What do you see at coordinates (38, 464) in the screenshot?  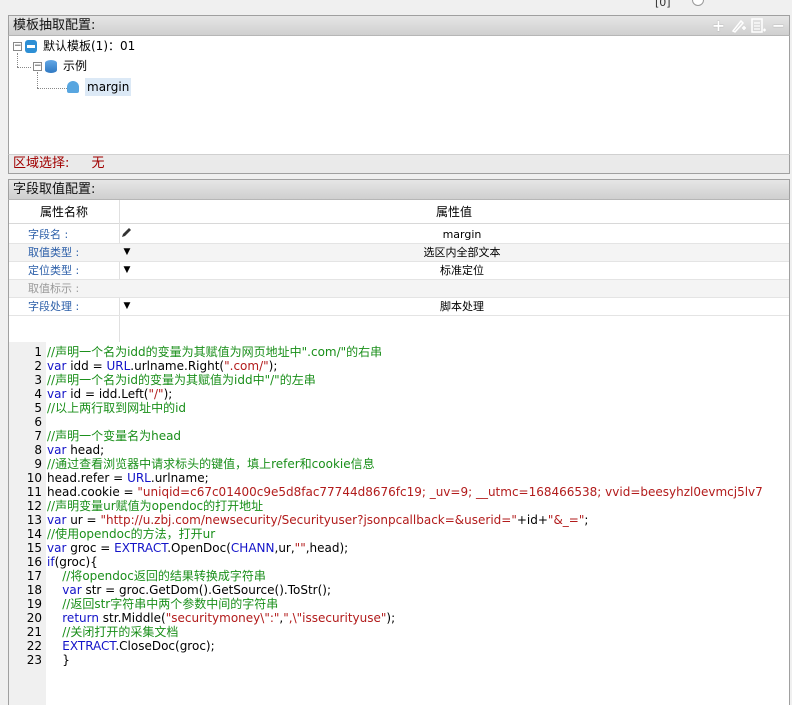 I see `line-number: 9` at bounding box center [38, 464].